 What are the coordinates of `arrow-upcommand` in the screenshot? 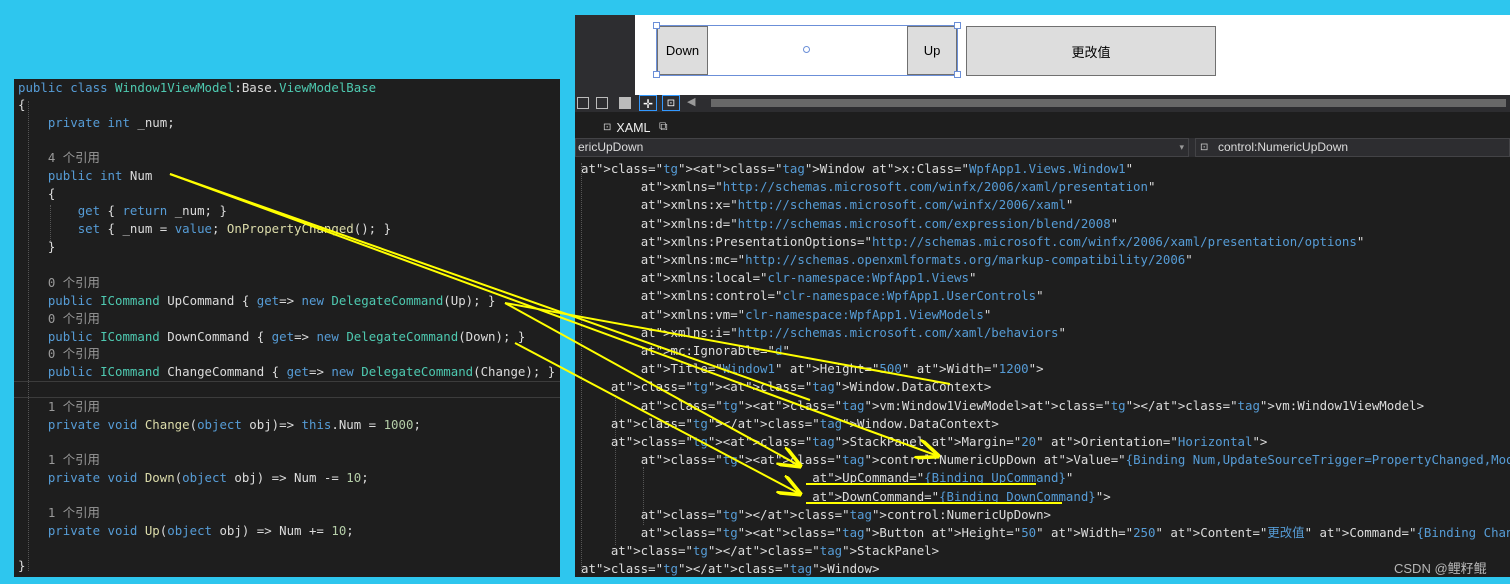 It's located at (652, 384).